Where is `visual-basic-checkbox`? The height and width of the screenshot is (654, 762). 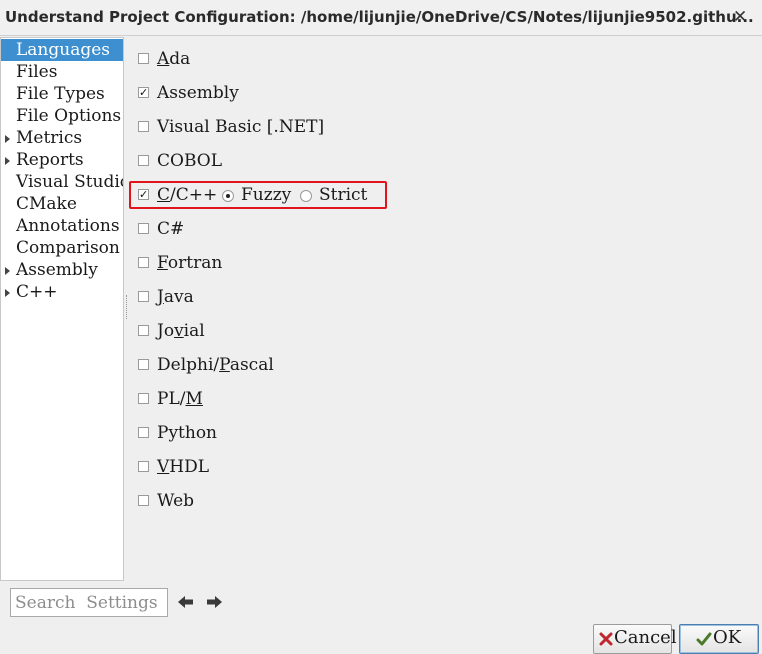
visual-basic-checkbox is located at coordinates (143, 126).